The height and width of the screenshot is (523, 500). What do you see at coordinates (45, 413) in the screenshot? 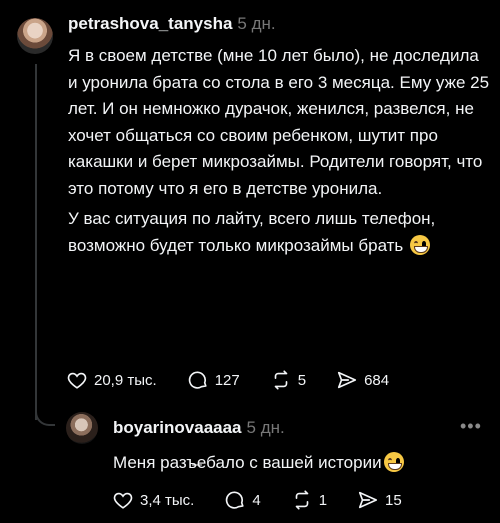
I see `thread-reply-connector` at bounding box center [45, 413].